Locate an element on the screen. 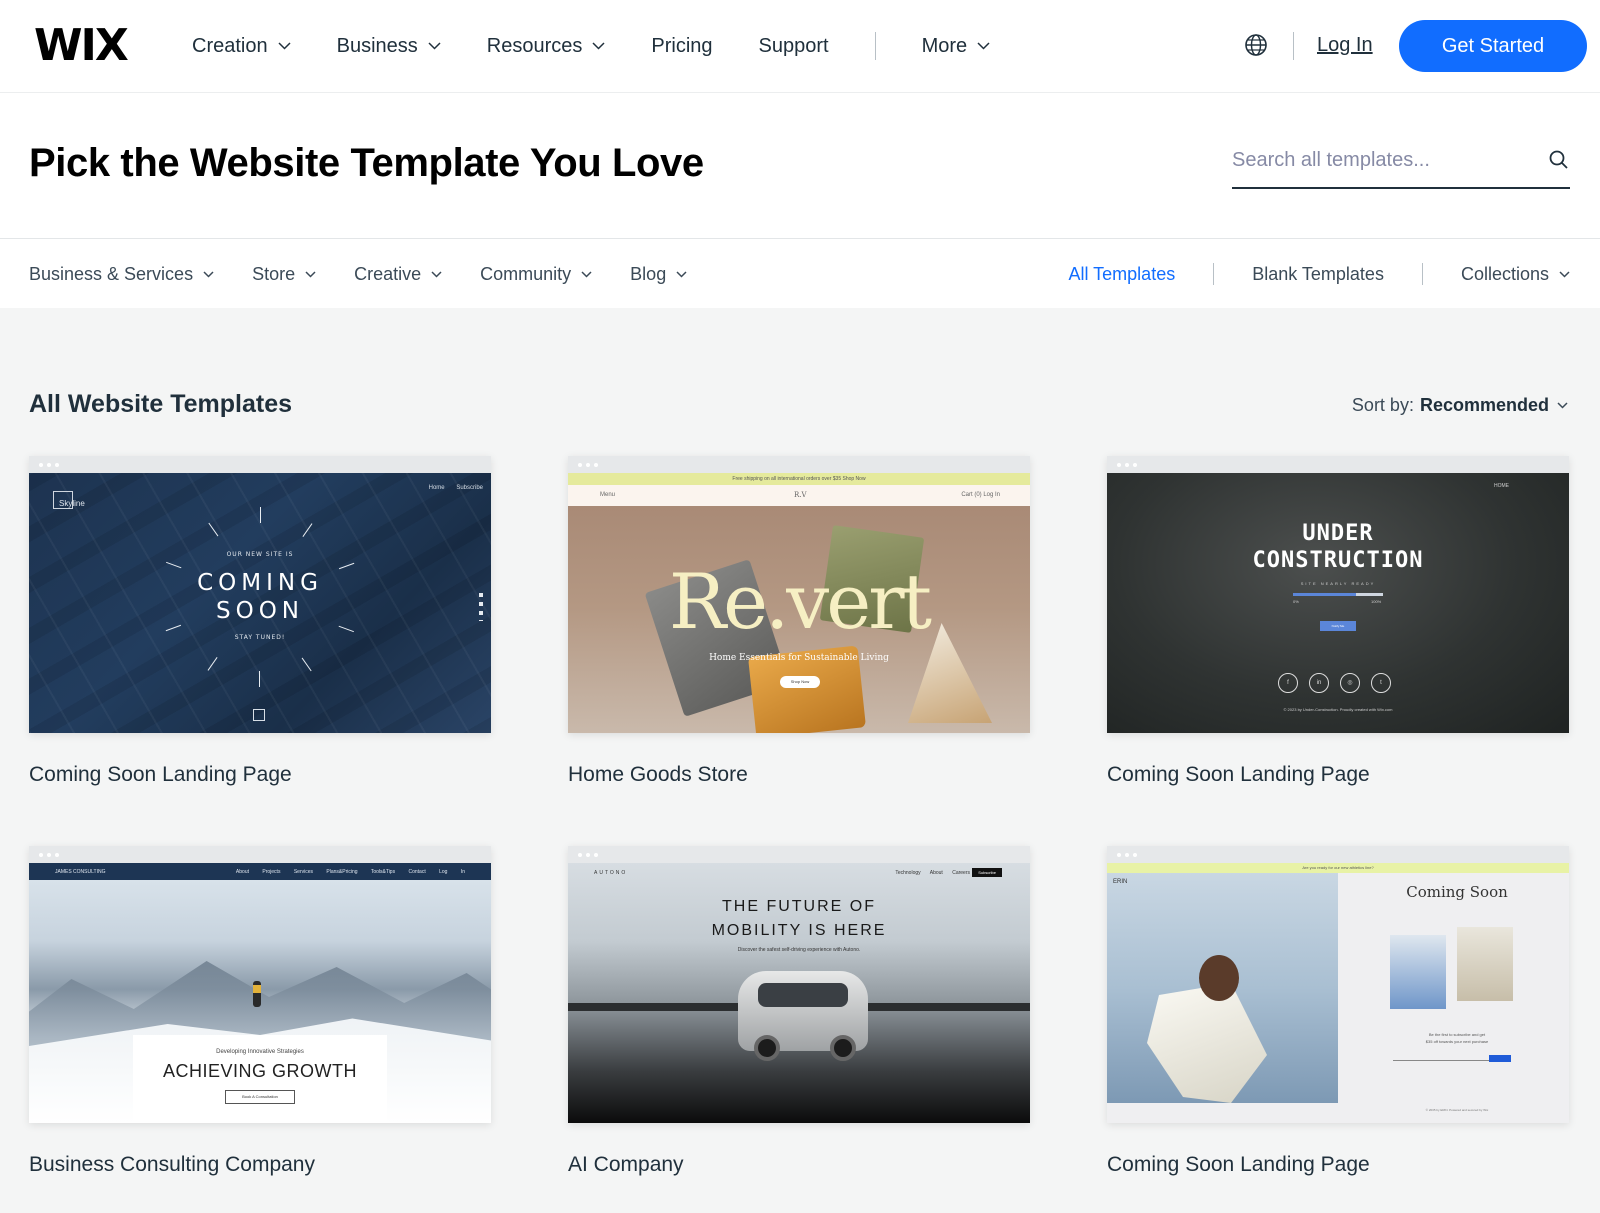 The width and height of the screenshot is (1600, 1213). site-nav: Technology About Careers is located at coordinates (932, 873).